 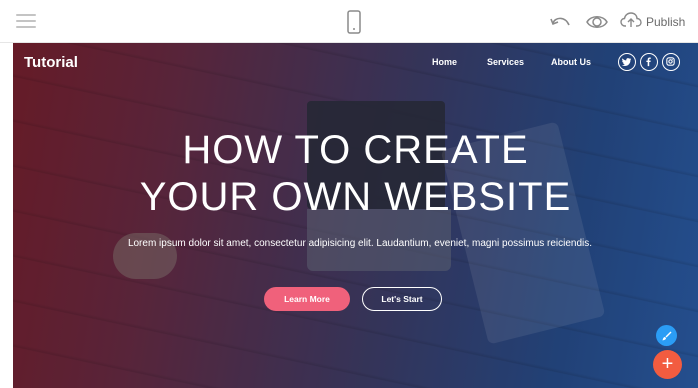 I want to click on menu-icon, so click(x=26, y=21).